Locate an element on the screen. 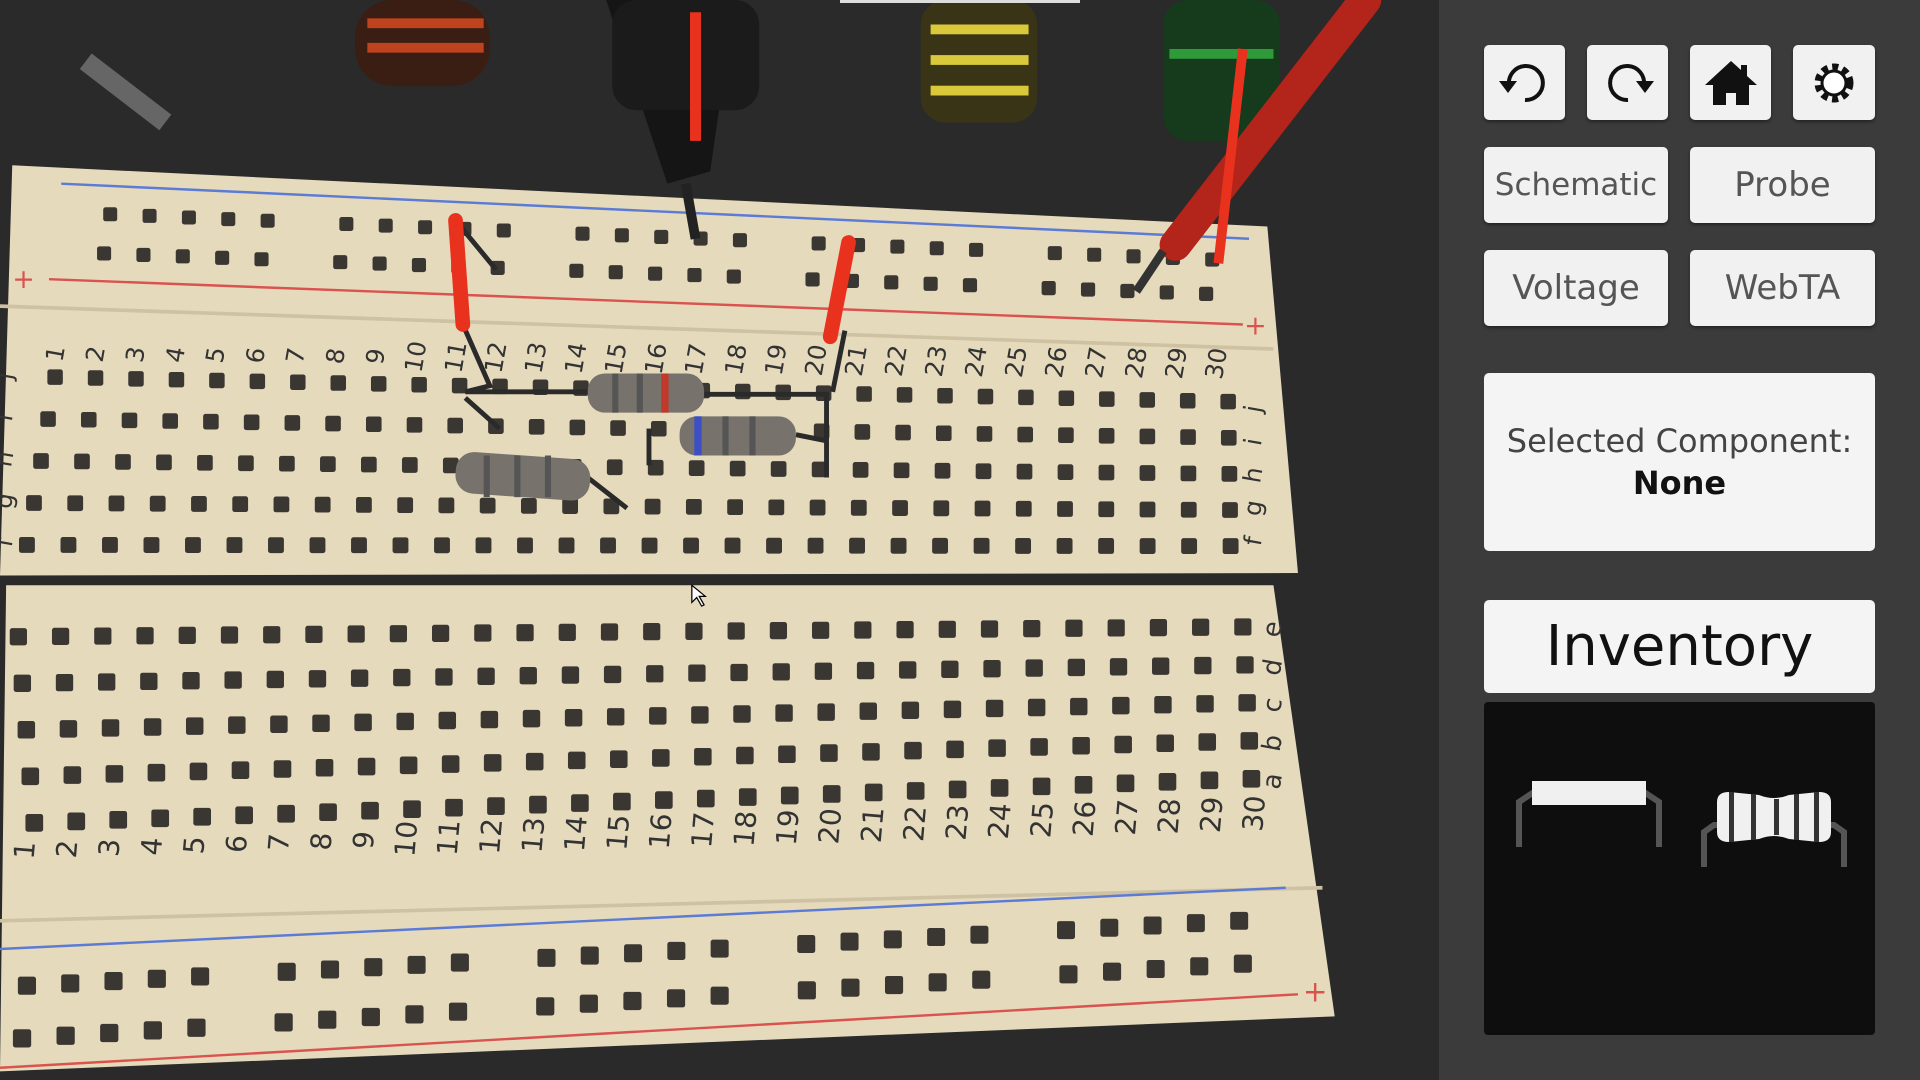 This screenshot has width=1920, height=1080. undo-button is located at coordinates (1524, 82).